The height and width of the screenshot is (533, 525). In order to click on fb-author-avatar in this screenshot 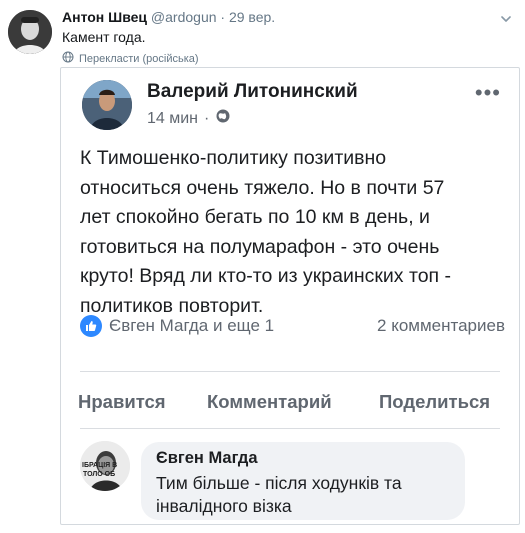, I will do `click(107, 105)`.